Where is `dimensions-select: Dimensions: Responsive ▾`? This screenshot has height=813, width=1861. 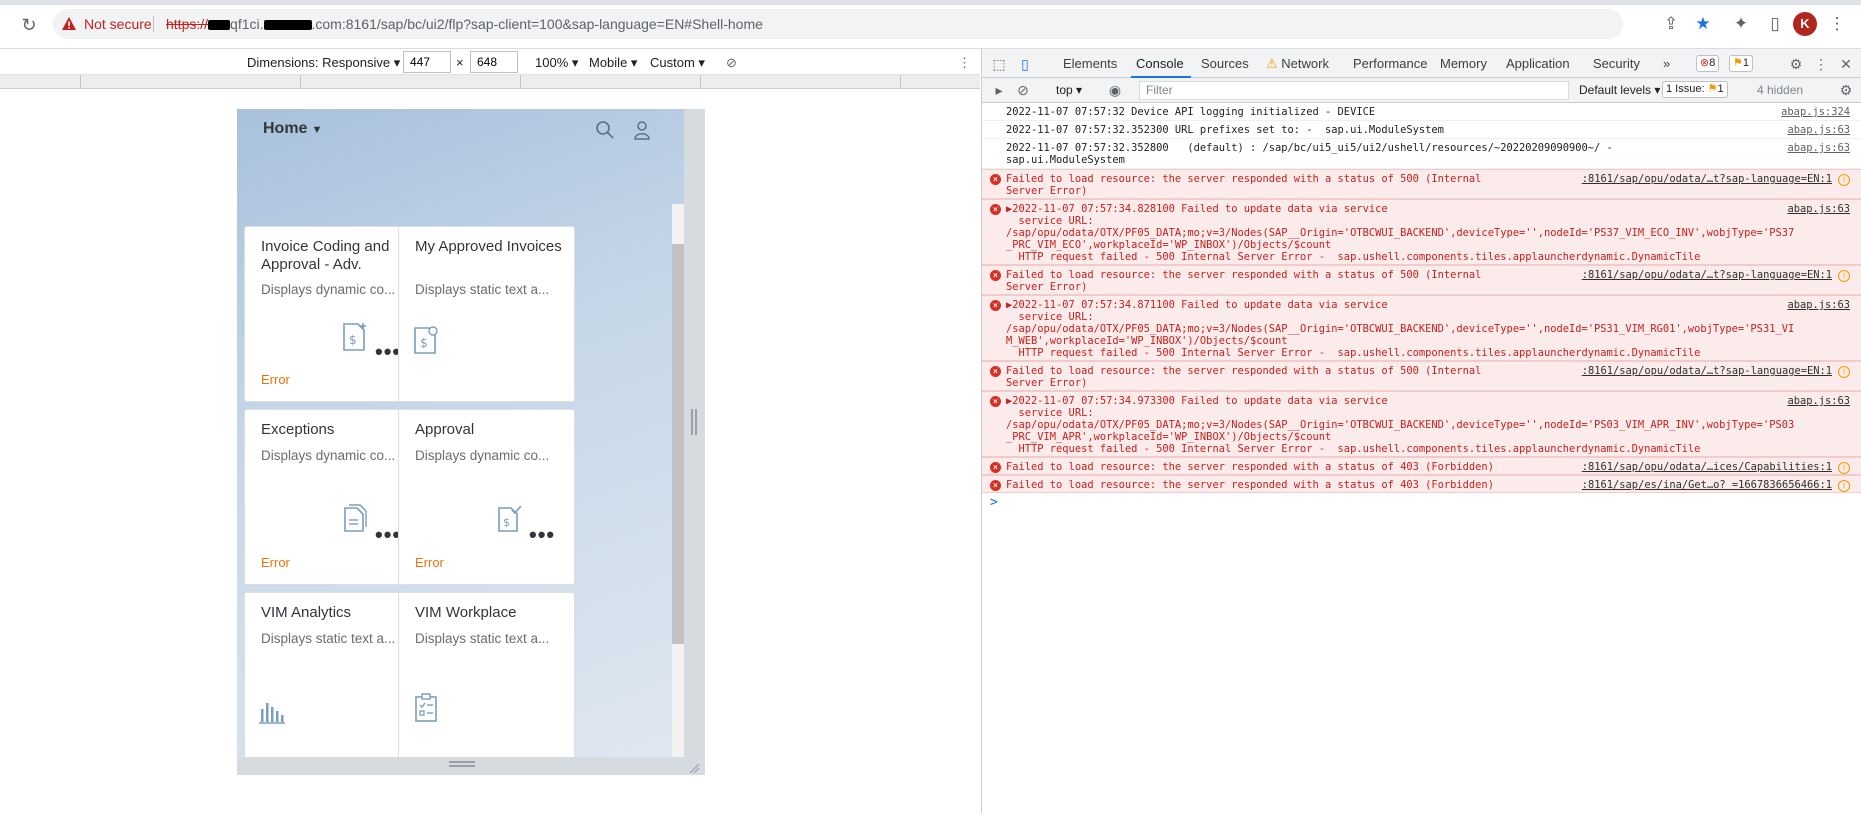 dimensions-select: Dimensions: Responsive ▾ is located at coordinates (323, 63).